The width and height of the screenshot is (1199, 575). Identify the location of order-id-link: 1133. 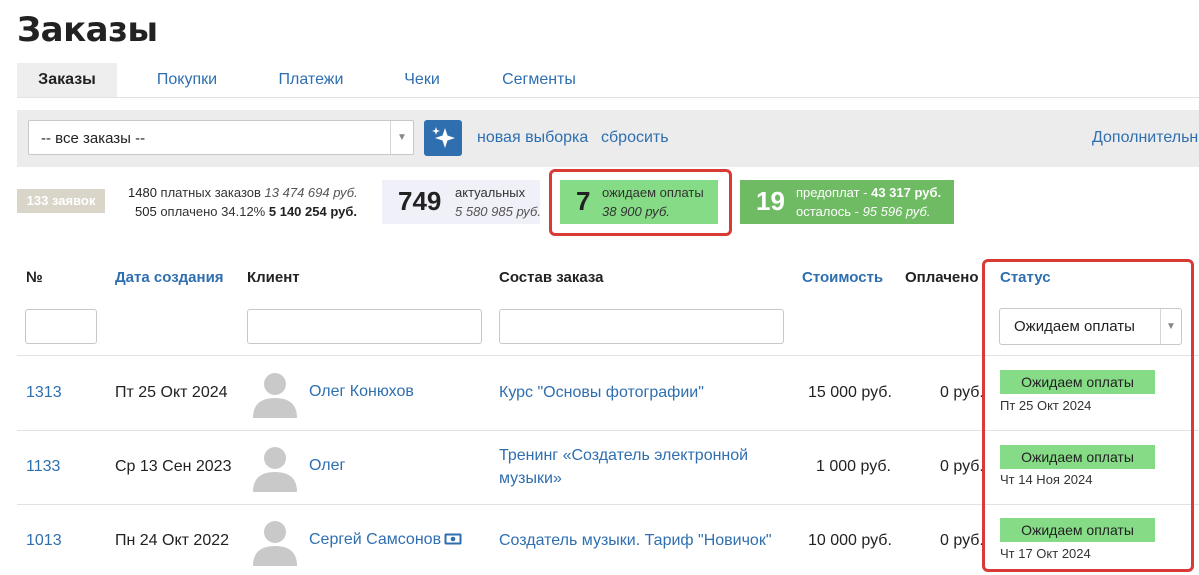
(43, 467).